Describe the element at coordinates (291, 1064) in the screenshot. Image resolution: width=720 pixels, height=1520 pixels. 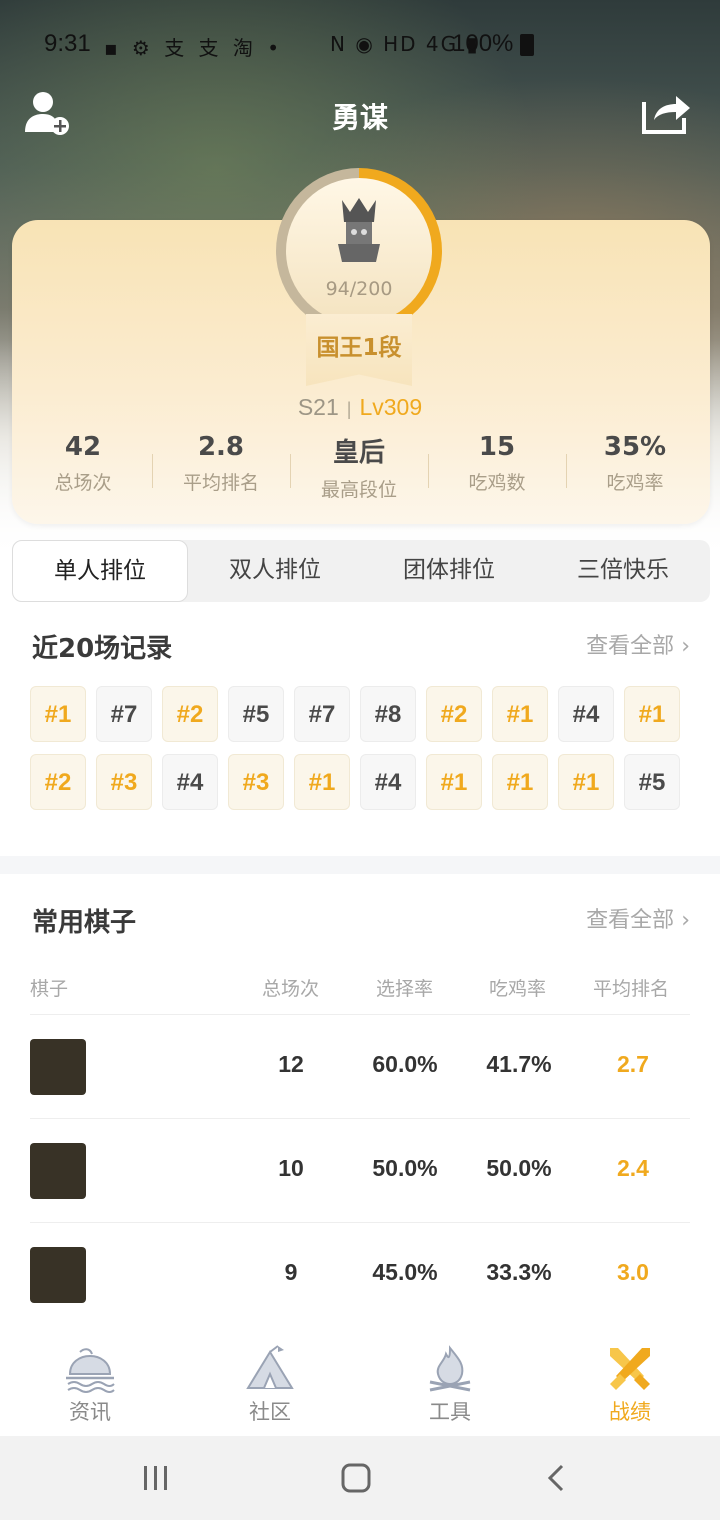
I see `cell-total: 12` at that location.